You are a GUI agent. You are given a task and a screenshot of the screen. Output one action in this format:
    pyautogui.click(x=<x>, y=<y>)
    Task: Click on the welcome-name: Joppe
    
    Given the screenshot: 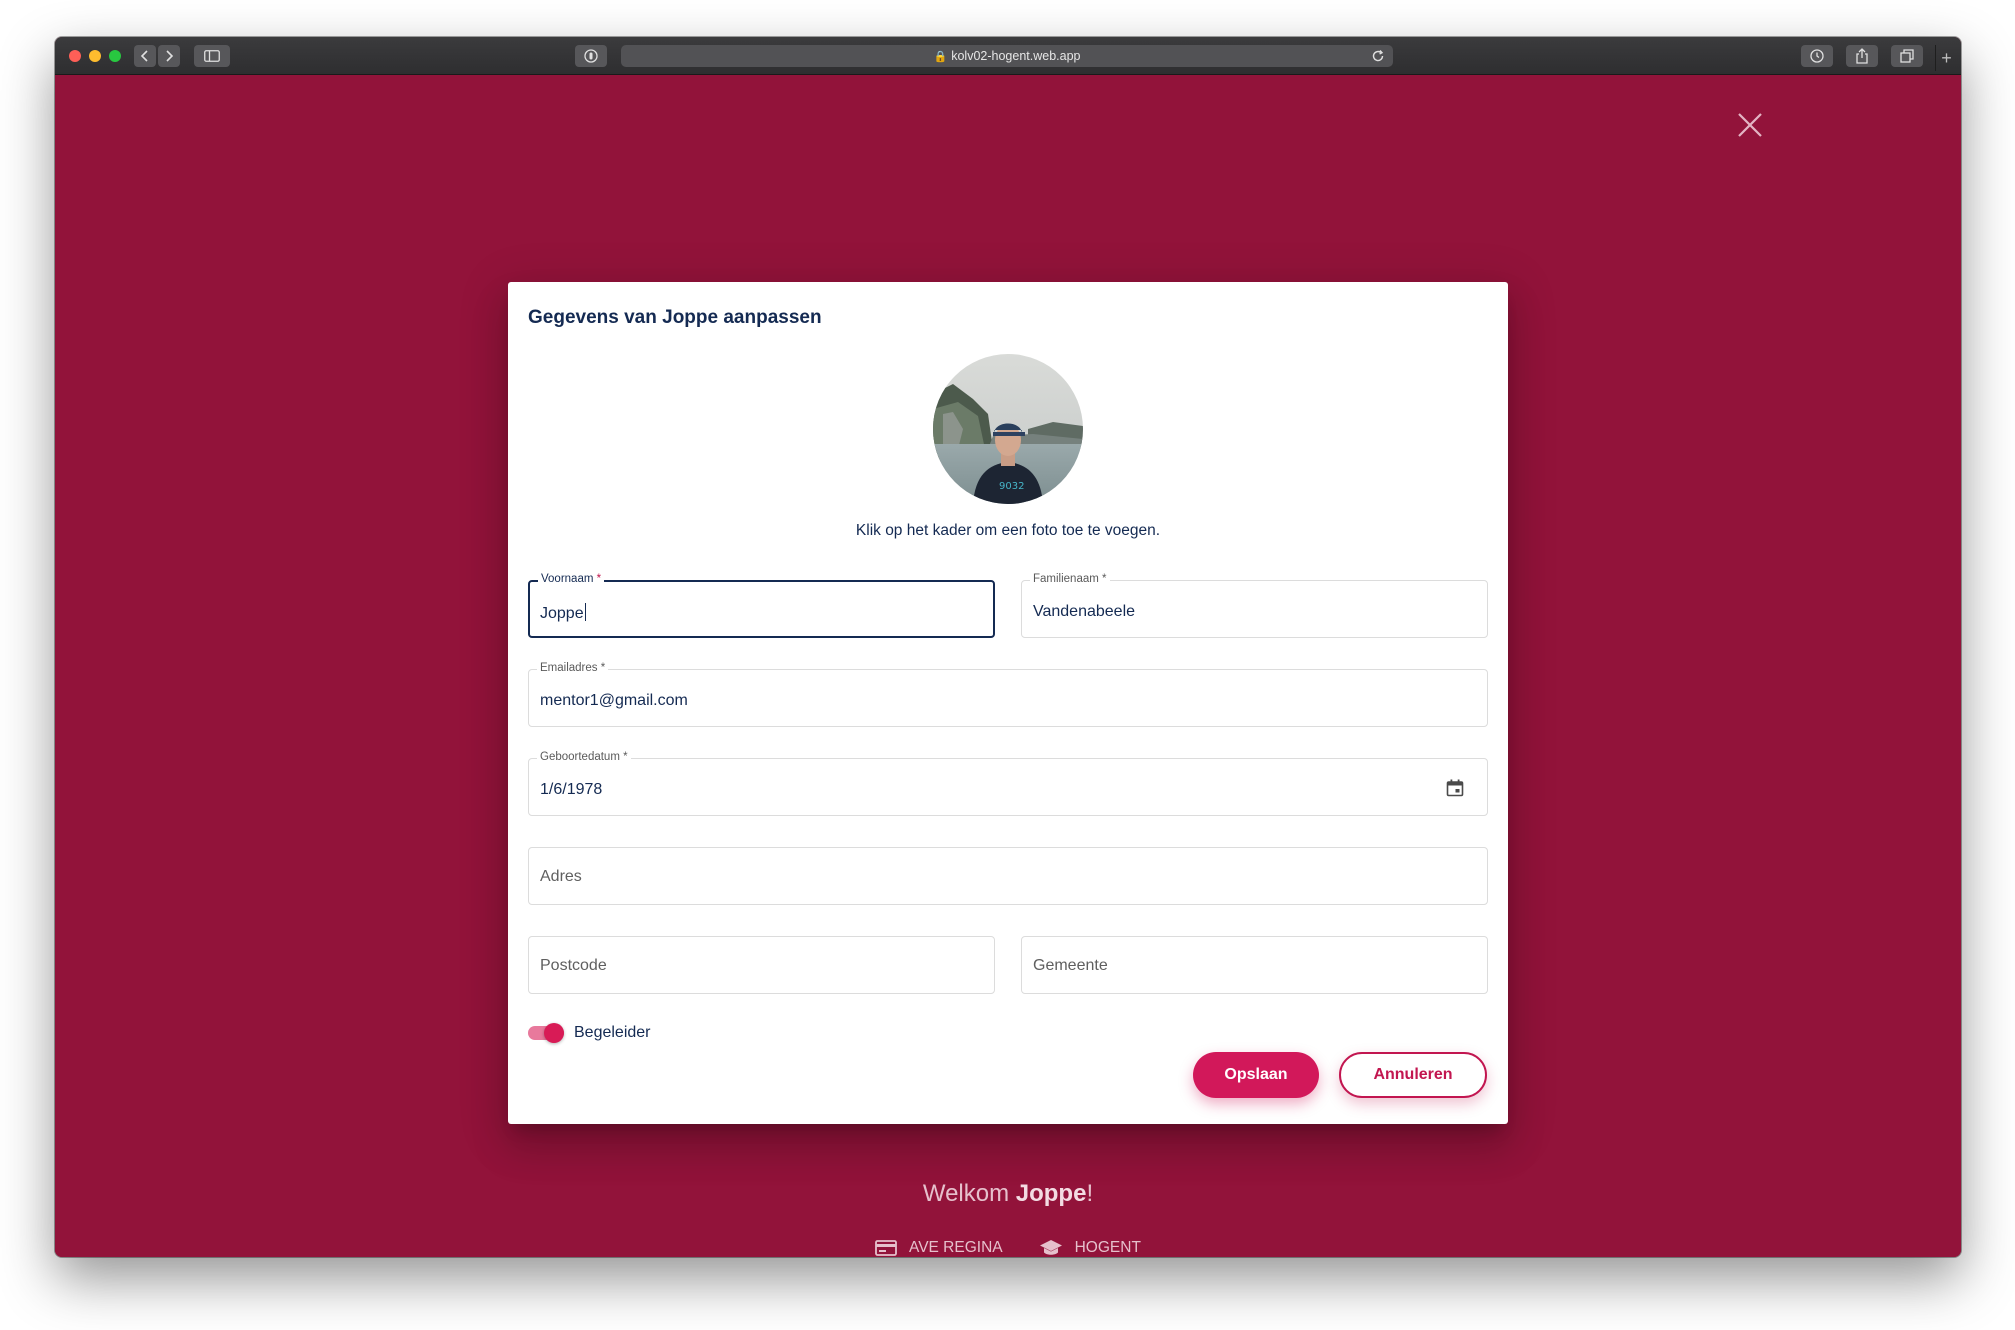 What is the action you would take?
    pyautogui.click(x=1051, y=1193)
    